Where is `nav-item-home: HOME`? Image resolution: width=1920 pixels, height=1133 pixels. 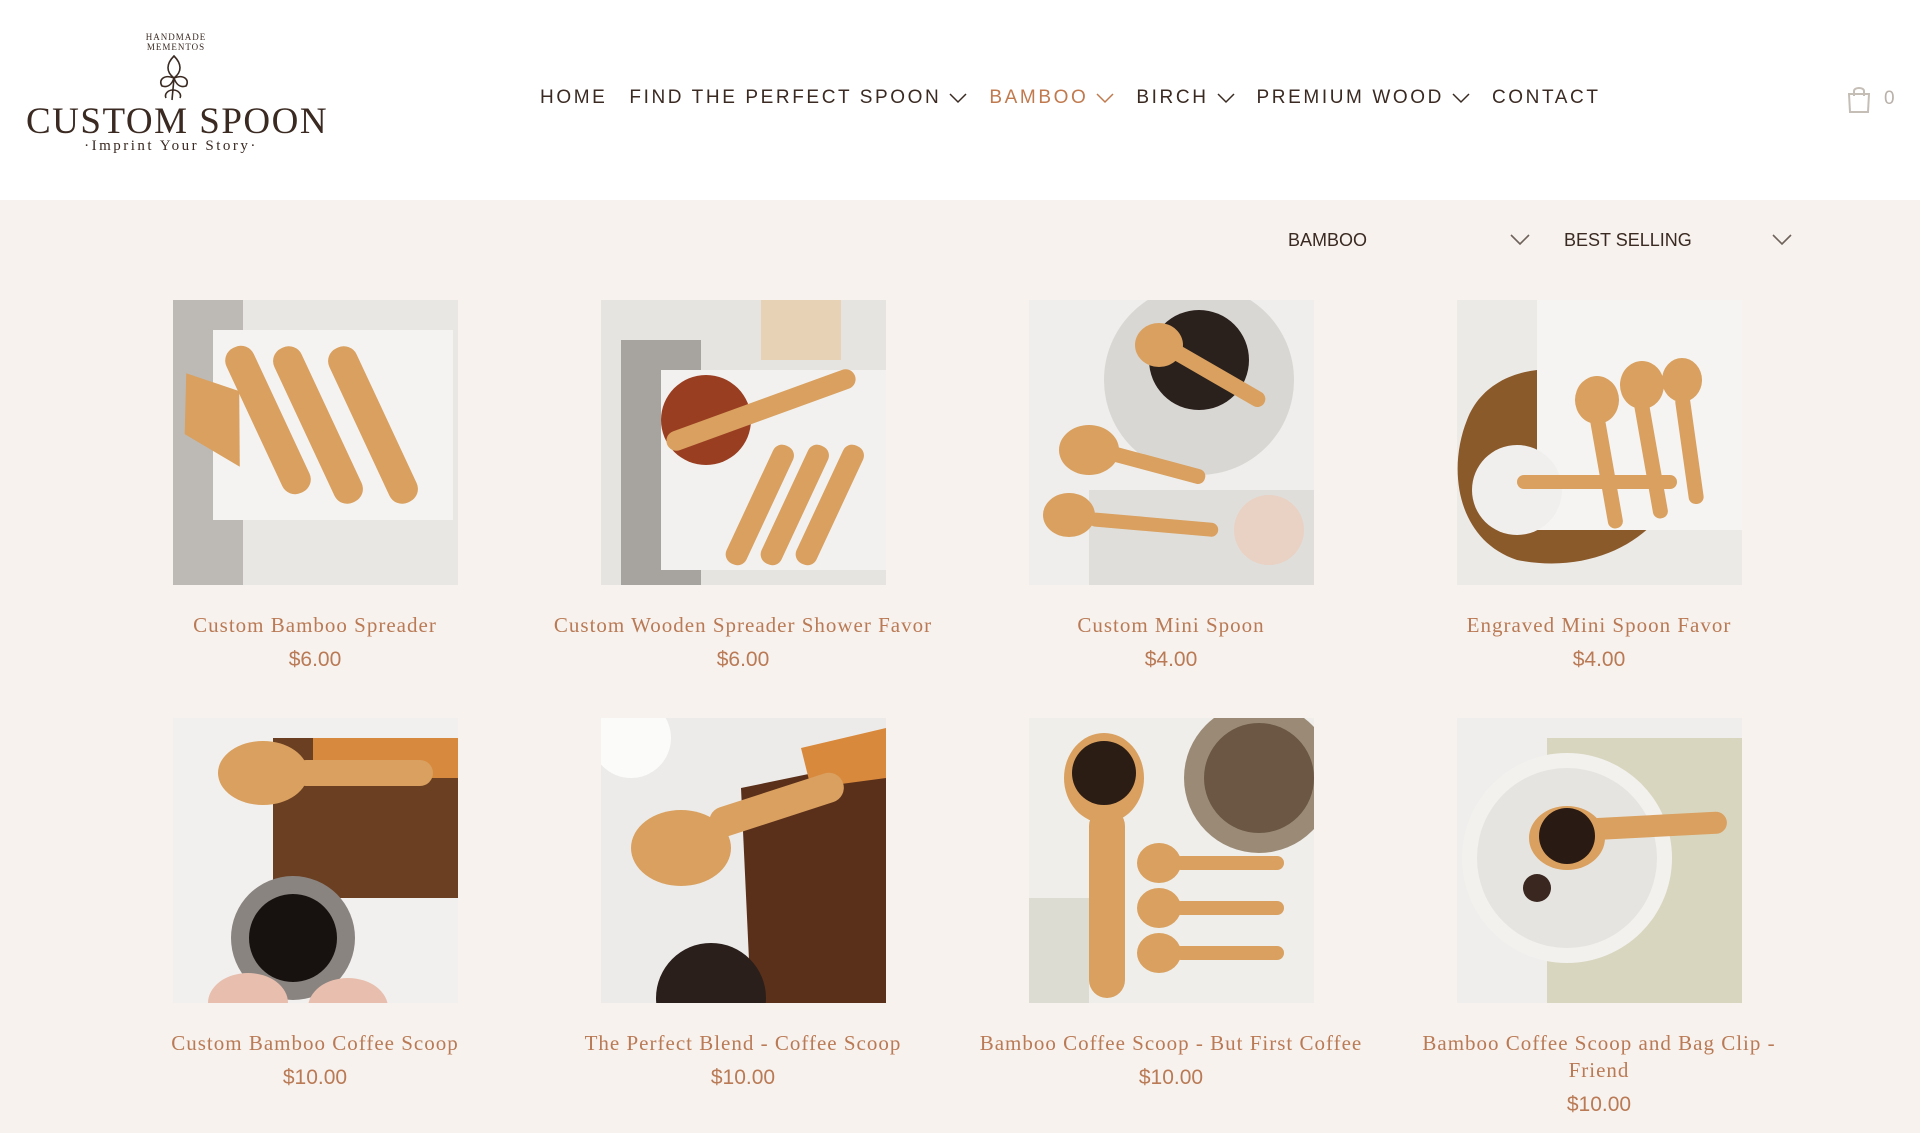
nav-item-home: HOME is located at coordinates (573, 98).